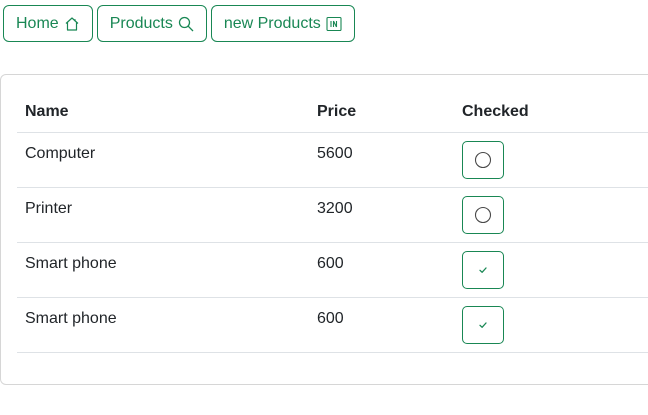  Describe the element at coordinates (381, 160) in the screenshot. I see `row-price: 5600` at that location.